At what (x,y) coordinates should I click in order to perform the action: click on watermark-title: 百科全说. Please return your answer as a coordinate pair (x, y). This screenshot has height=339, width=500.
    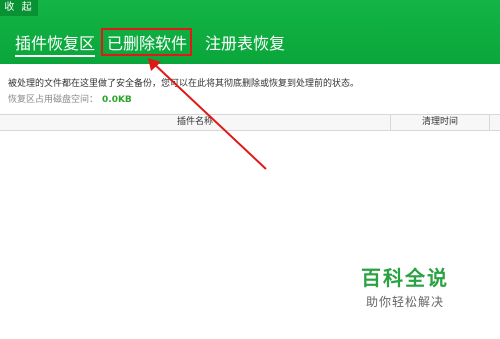
    Looking at the image, I should click on (405, 278).